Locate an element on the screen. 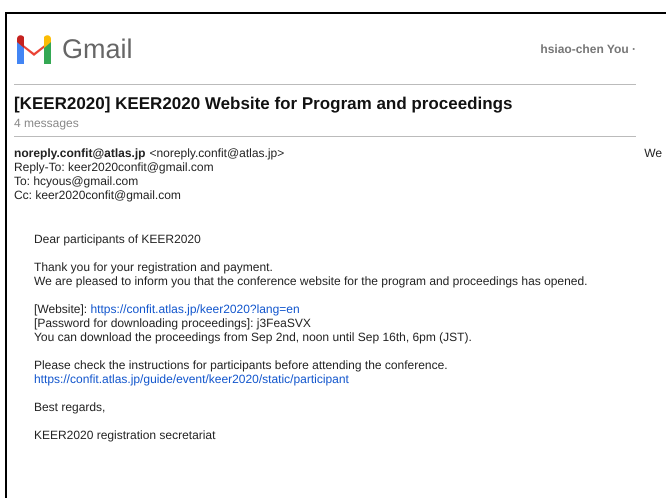 This screenshot has height=498, width=666. sender-address: <noreply.confit@atlas.jp> is located at coordinates (217, 153).